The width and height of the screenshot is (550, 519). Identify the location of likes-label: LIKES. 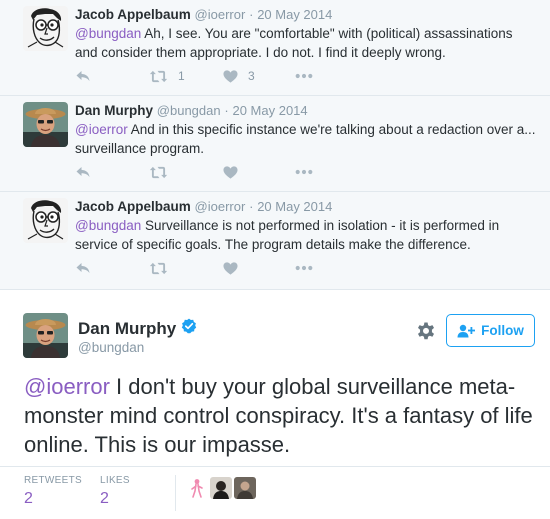
(115, 480).